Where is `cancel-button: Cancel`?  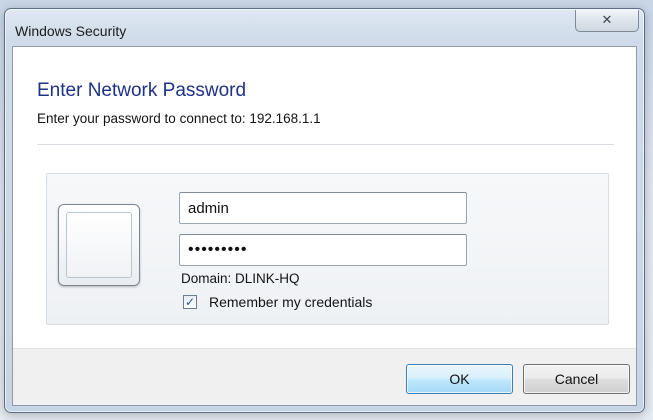 cancel-button: Cancel is located at coordinates (576, 379).